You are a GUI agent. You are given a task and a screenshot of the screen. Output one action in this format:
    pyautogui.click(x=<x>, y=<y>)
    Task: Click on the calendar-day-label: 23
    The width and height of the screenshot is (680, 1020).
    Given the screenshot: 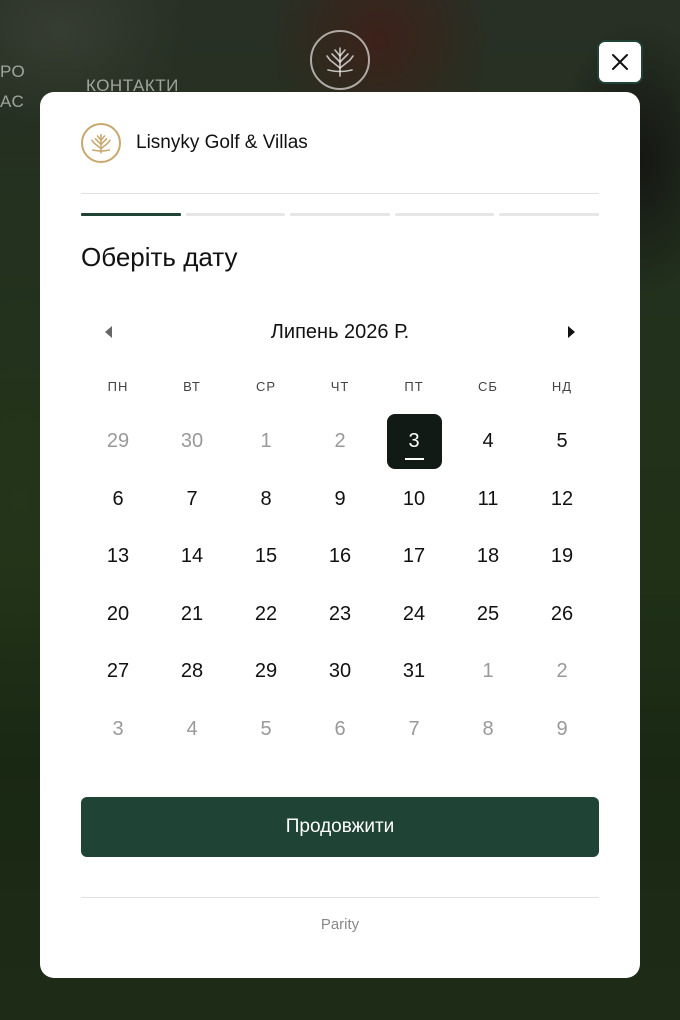 What is the action you would take?
    pyautogui.click(x=340, y=613)
    